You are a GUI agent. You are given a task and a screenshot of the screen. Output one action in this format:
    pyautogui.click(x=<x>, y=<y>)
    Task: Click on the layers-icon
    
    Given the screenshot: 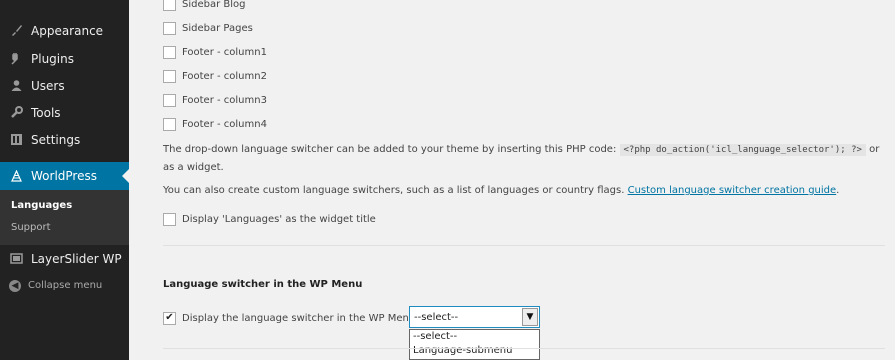 What is the action you would take?
    pyautogui.click(x=16, y=259)
    